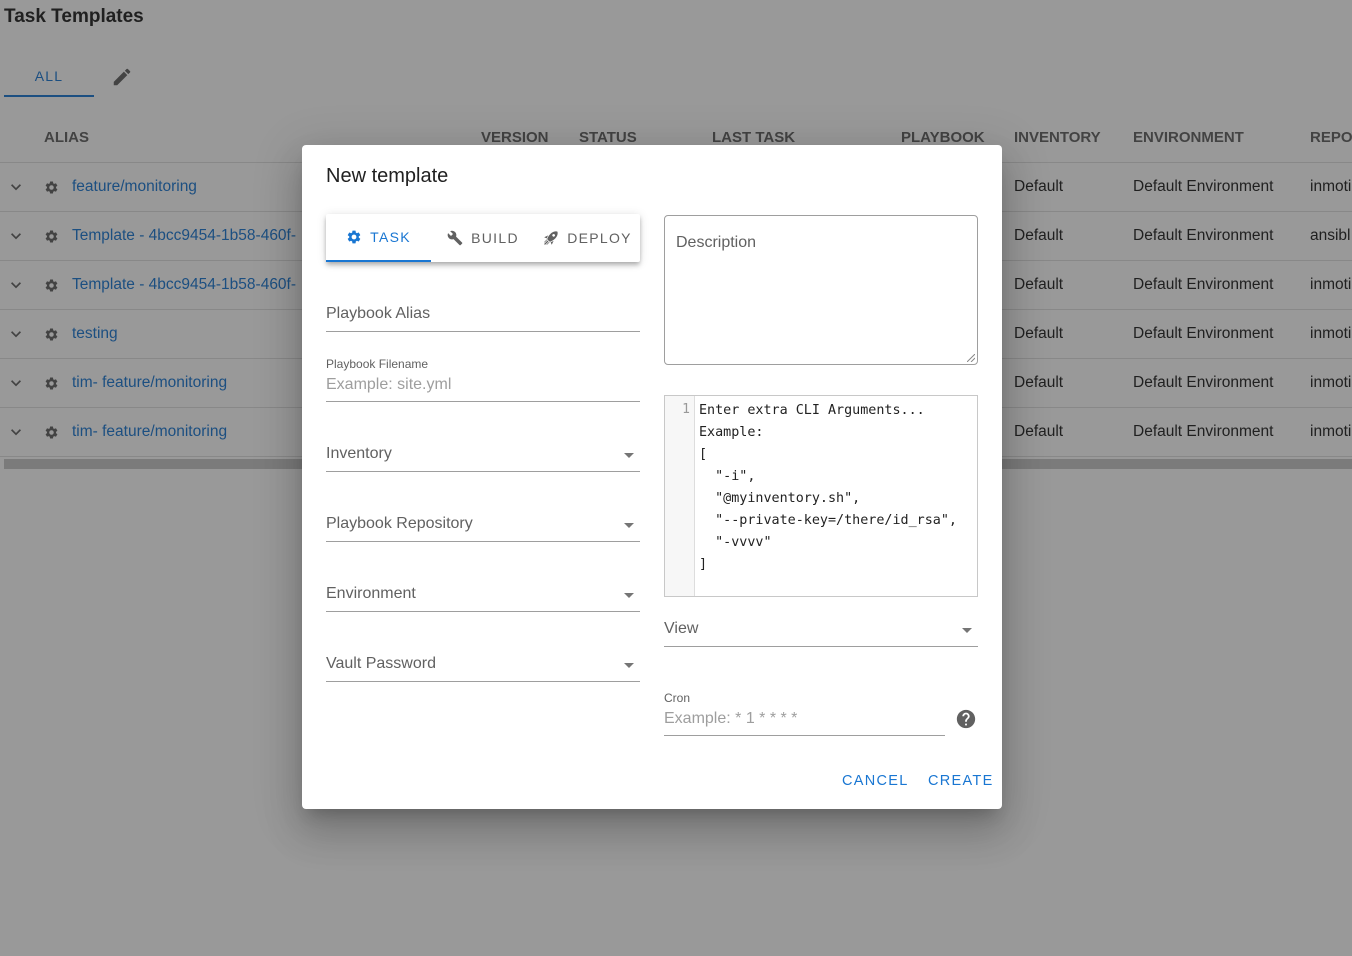 The width and height of the screenshot is (1352, 956). What do you see at coordinates (971, 358) in the screenshot?
I see `resize-handle-icon` at bounding box center [971, 358].